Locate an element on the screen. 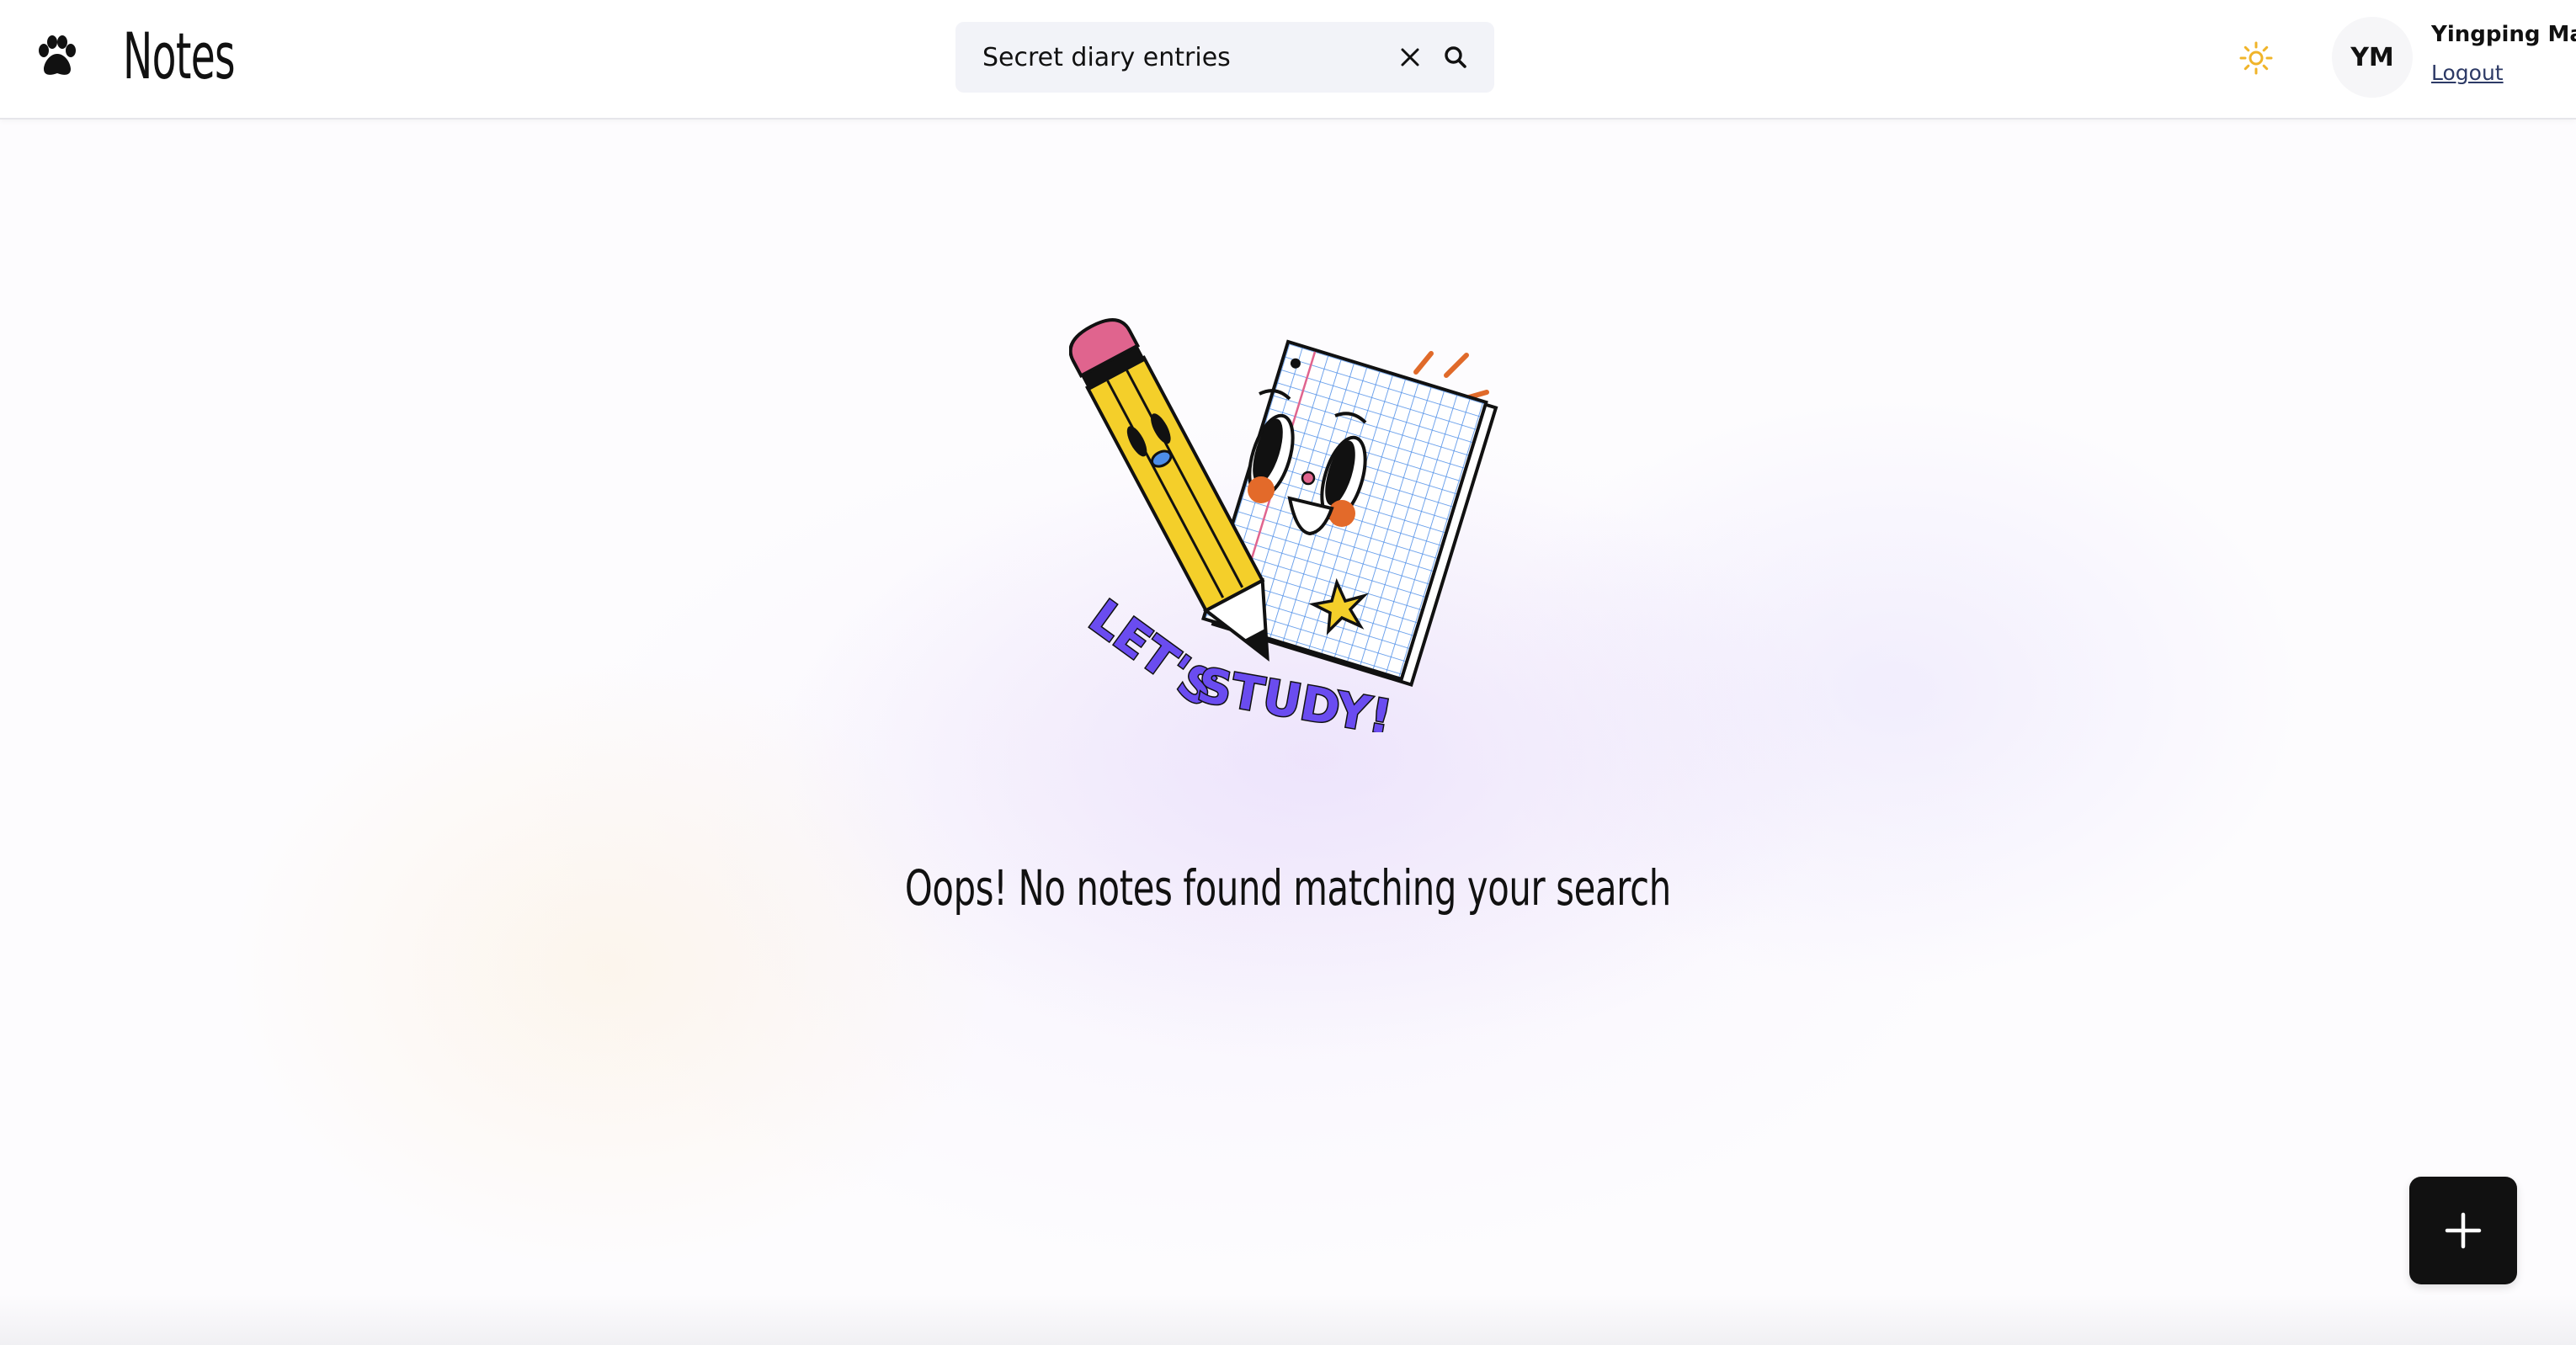 The image size is (2576, 1345). add-note-button is located at coordinates (2463, 1230).